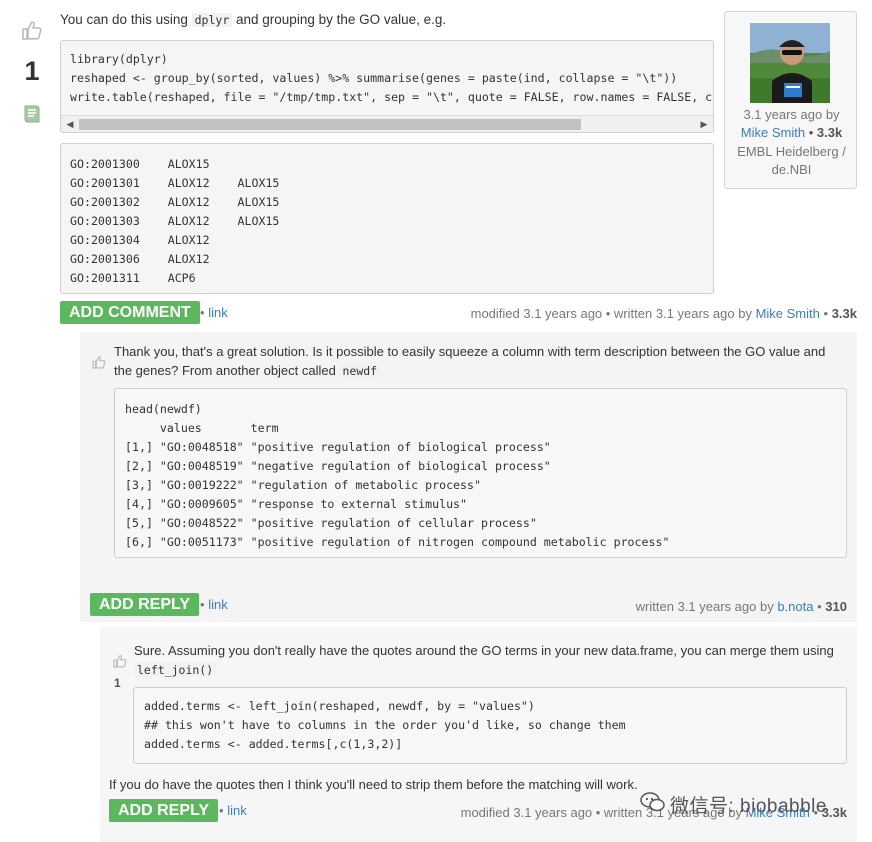  I want to click on avatar, so click(790, 63).